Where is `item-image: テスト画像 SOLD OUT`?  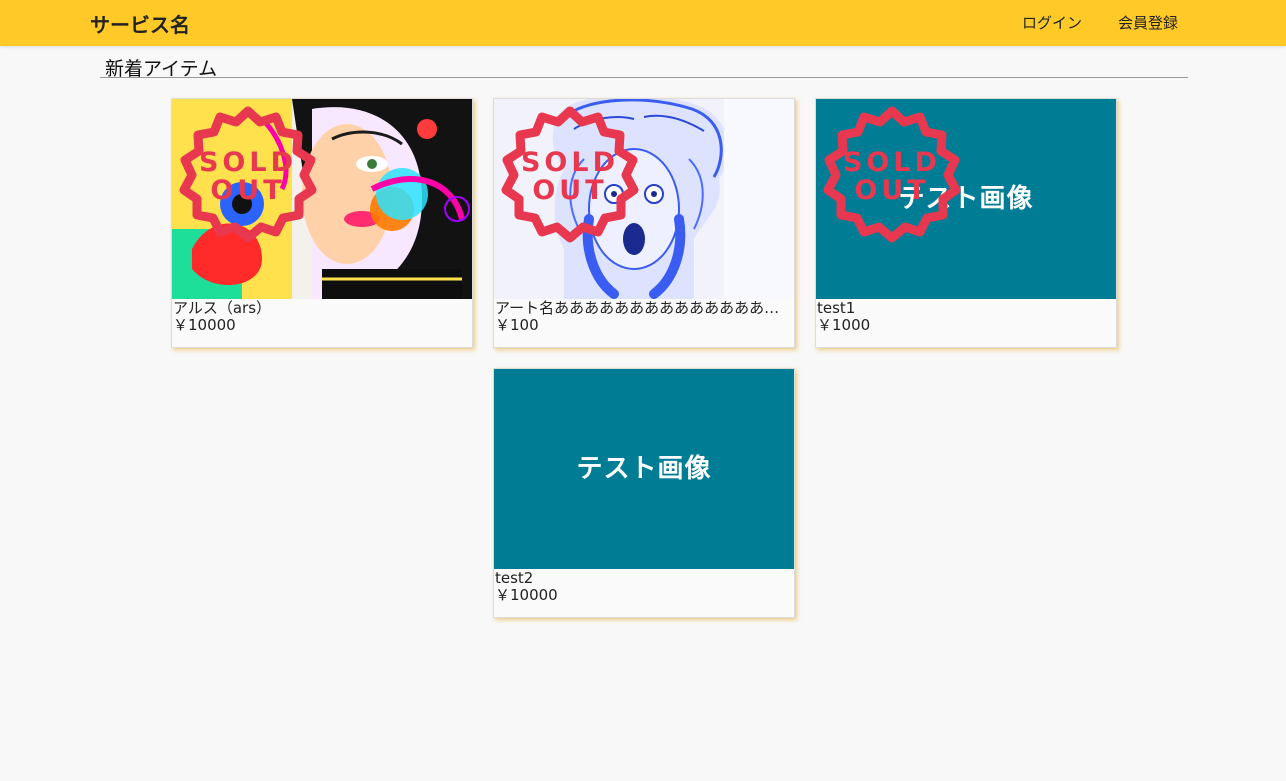
item-image: テスト画像 SOLD OUT is located at coordinates (966, 199).